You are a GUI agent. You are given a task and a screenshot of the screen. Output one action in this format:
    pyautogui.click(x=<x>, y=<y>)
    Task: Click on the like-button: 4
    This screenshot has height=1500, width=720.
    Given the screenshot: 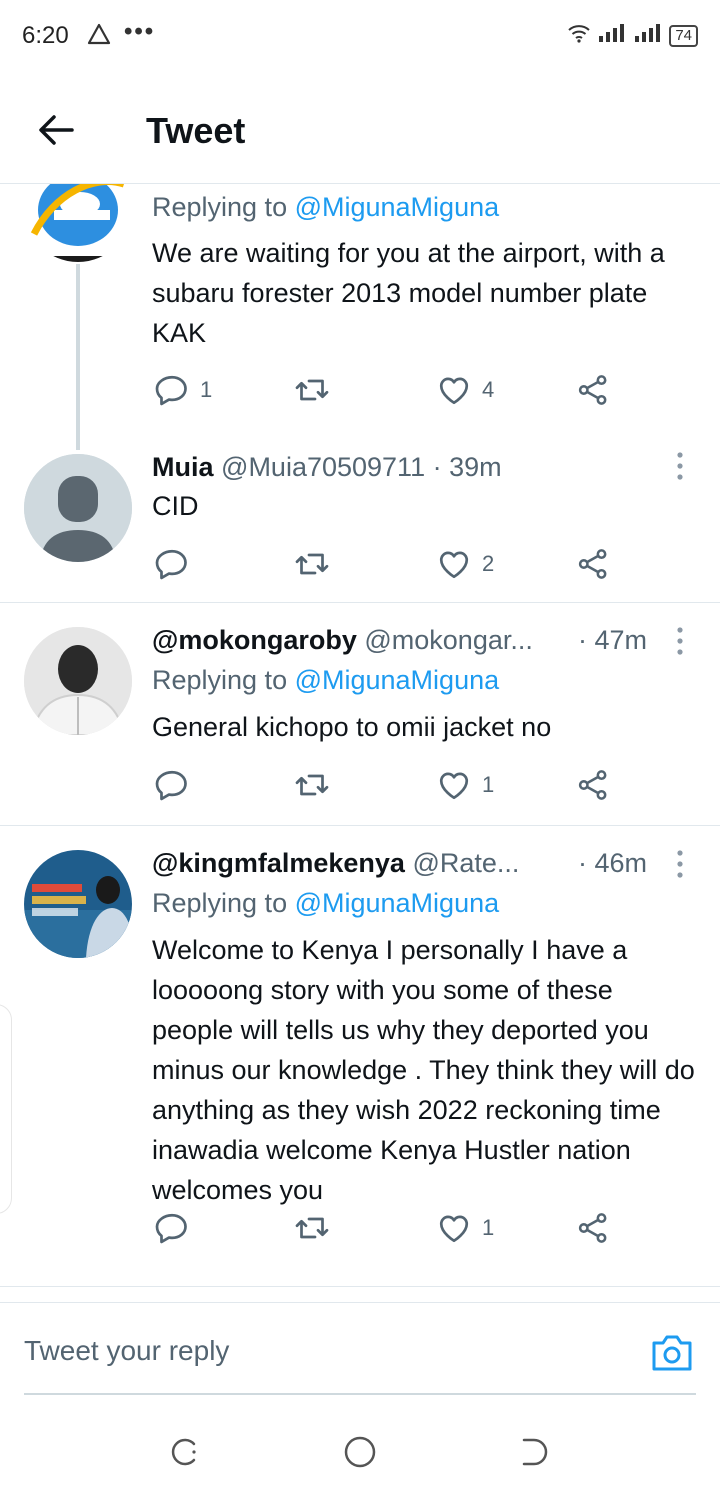 What is the action you would take?
    pyautogui.click(x=465, y=390)
    